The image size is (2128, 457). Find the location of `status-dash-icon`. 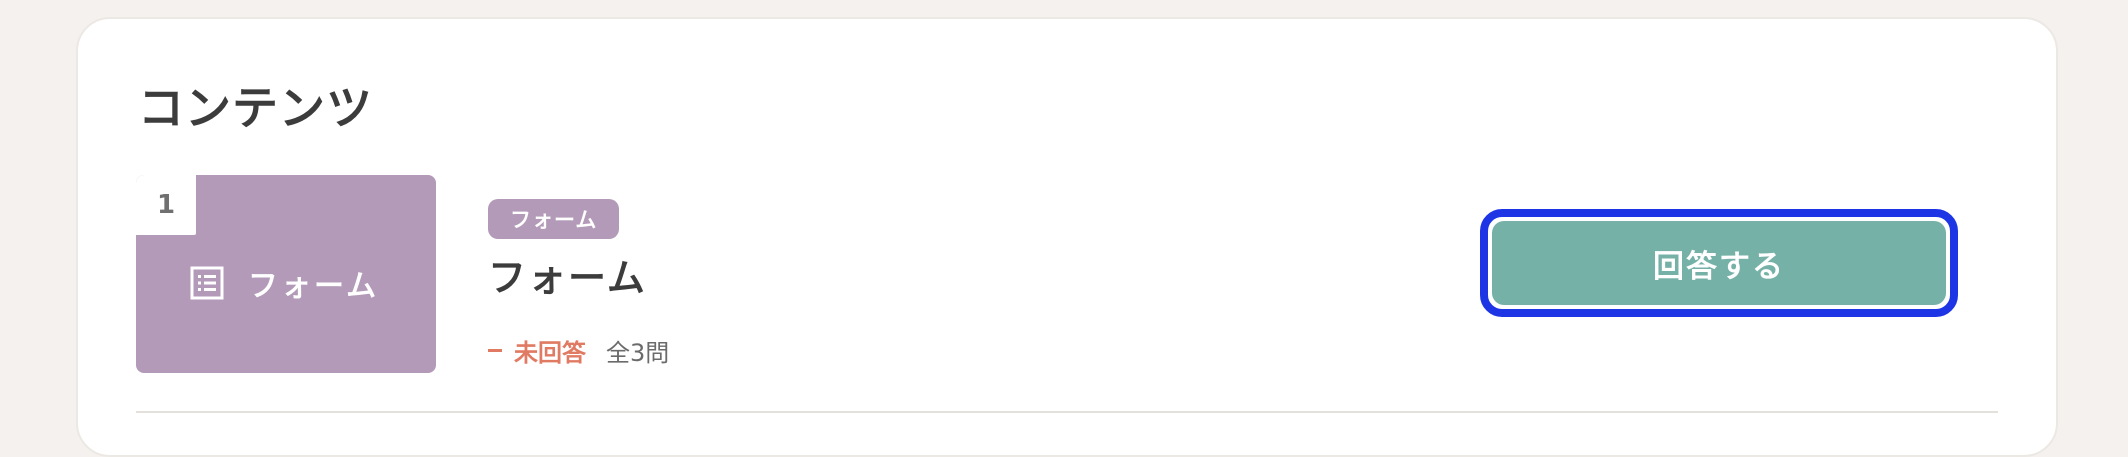

status-dash-icon is located at coordinates (495, 350).